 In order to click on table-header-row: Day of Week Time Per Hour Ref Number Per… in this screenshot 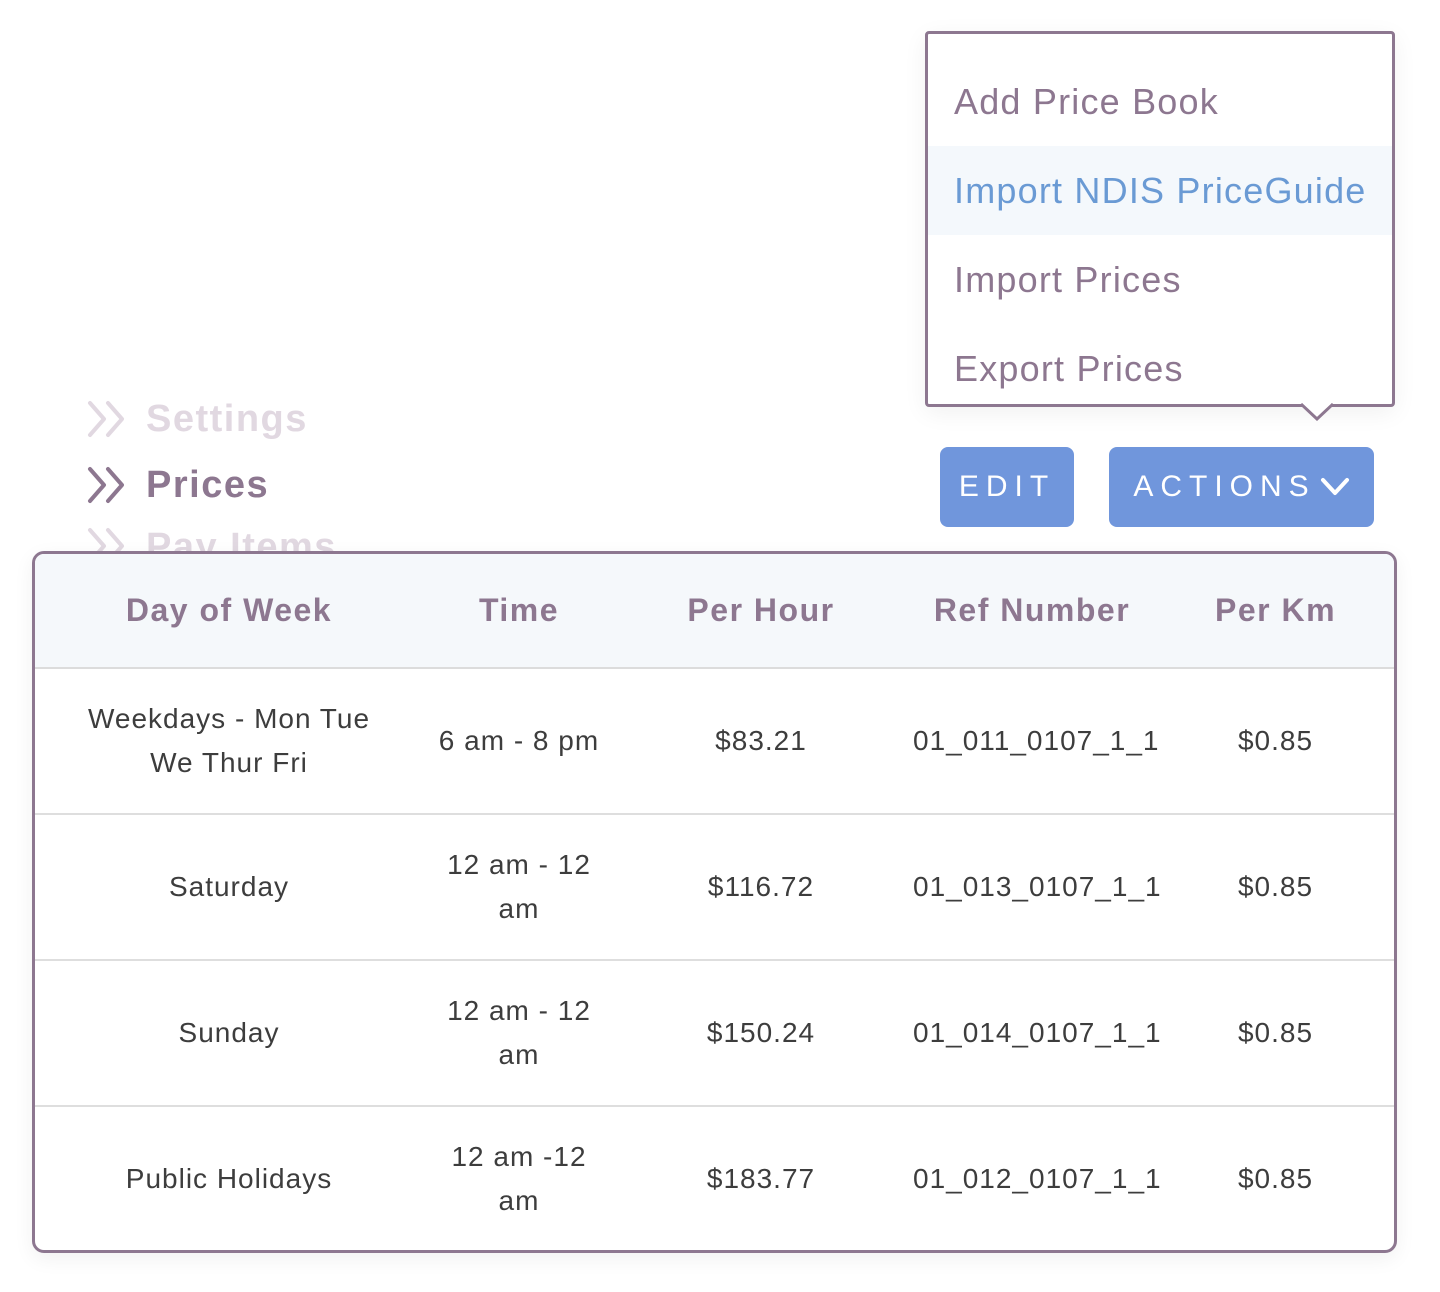, I will do `click(714, 611)`.